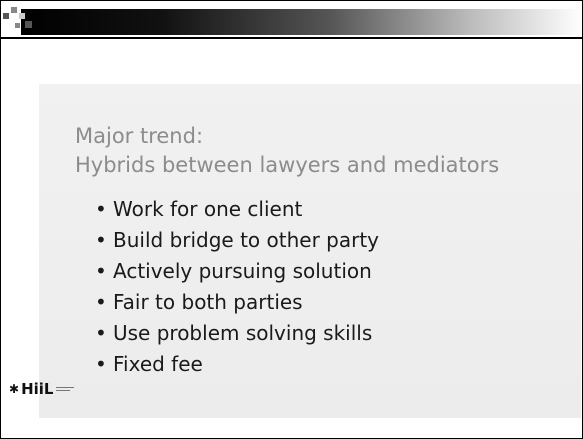 The height and width of the screenshot is (439, 583). I want to click on bullet-text: Work for one client, so click(208, 209).